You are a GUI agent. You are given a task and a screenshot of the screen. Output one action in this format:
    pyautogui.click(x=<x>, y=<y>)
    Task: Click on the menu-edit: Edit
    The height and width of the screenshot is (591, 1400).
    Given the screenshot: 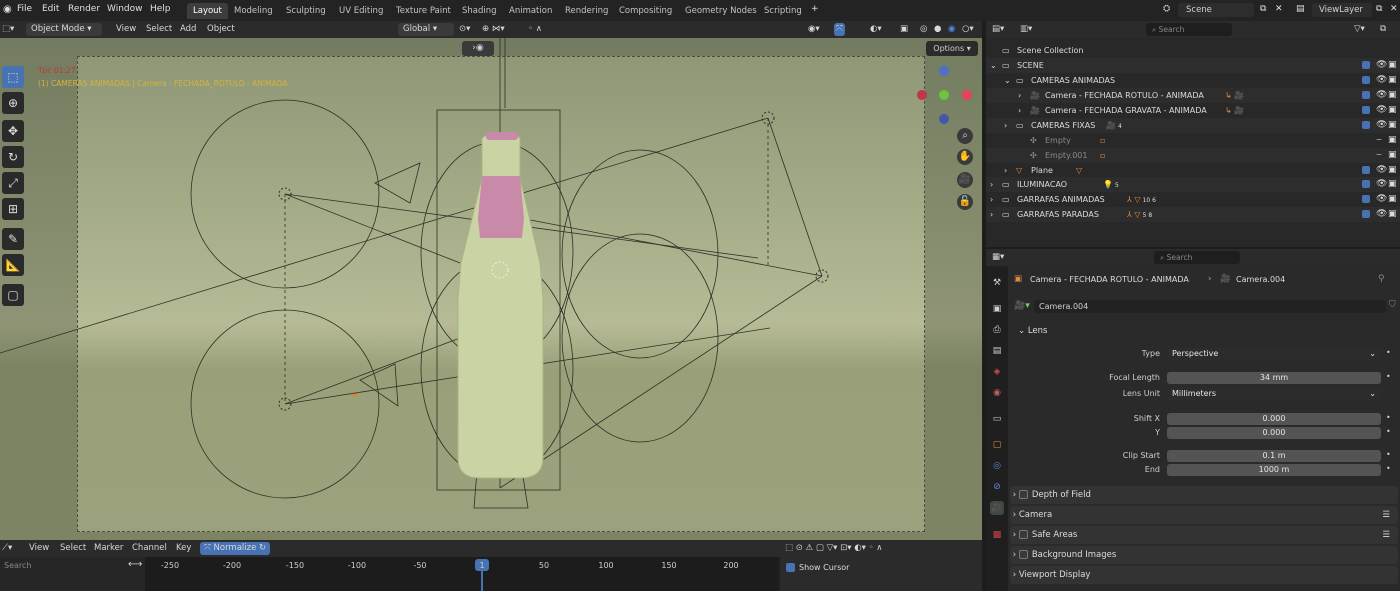 What is the action you would take?
    pyautogui.click(x=50, y=9)
    